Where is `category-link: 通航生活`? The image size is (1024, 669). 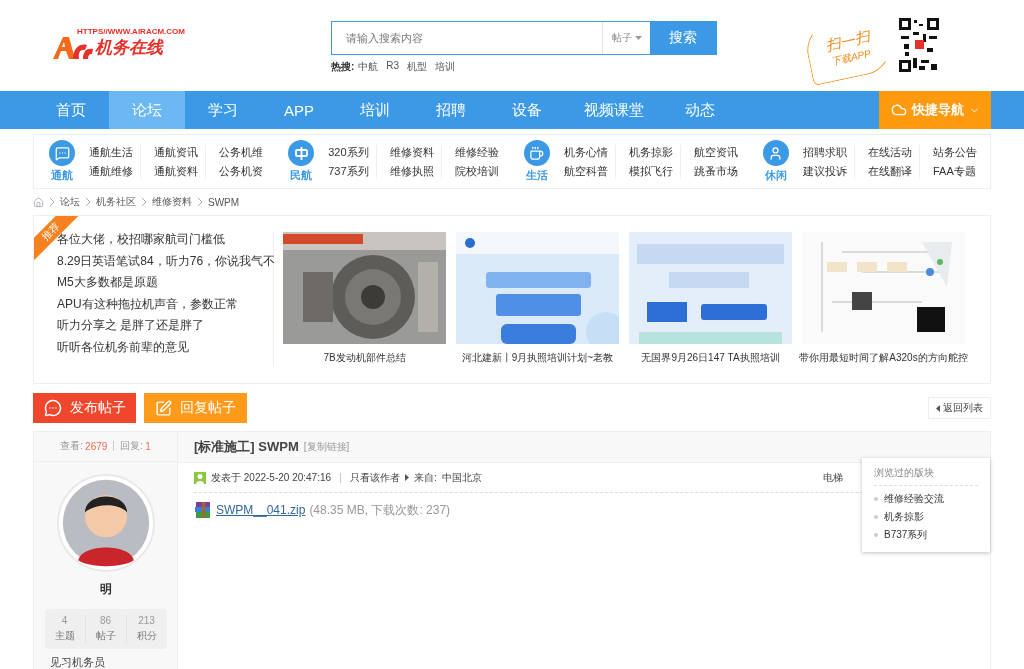 category-link: 通航生活 is located at coordinates (111, 152).